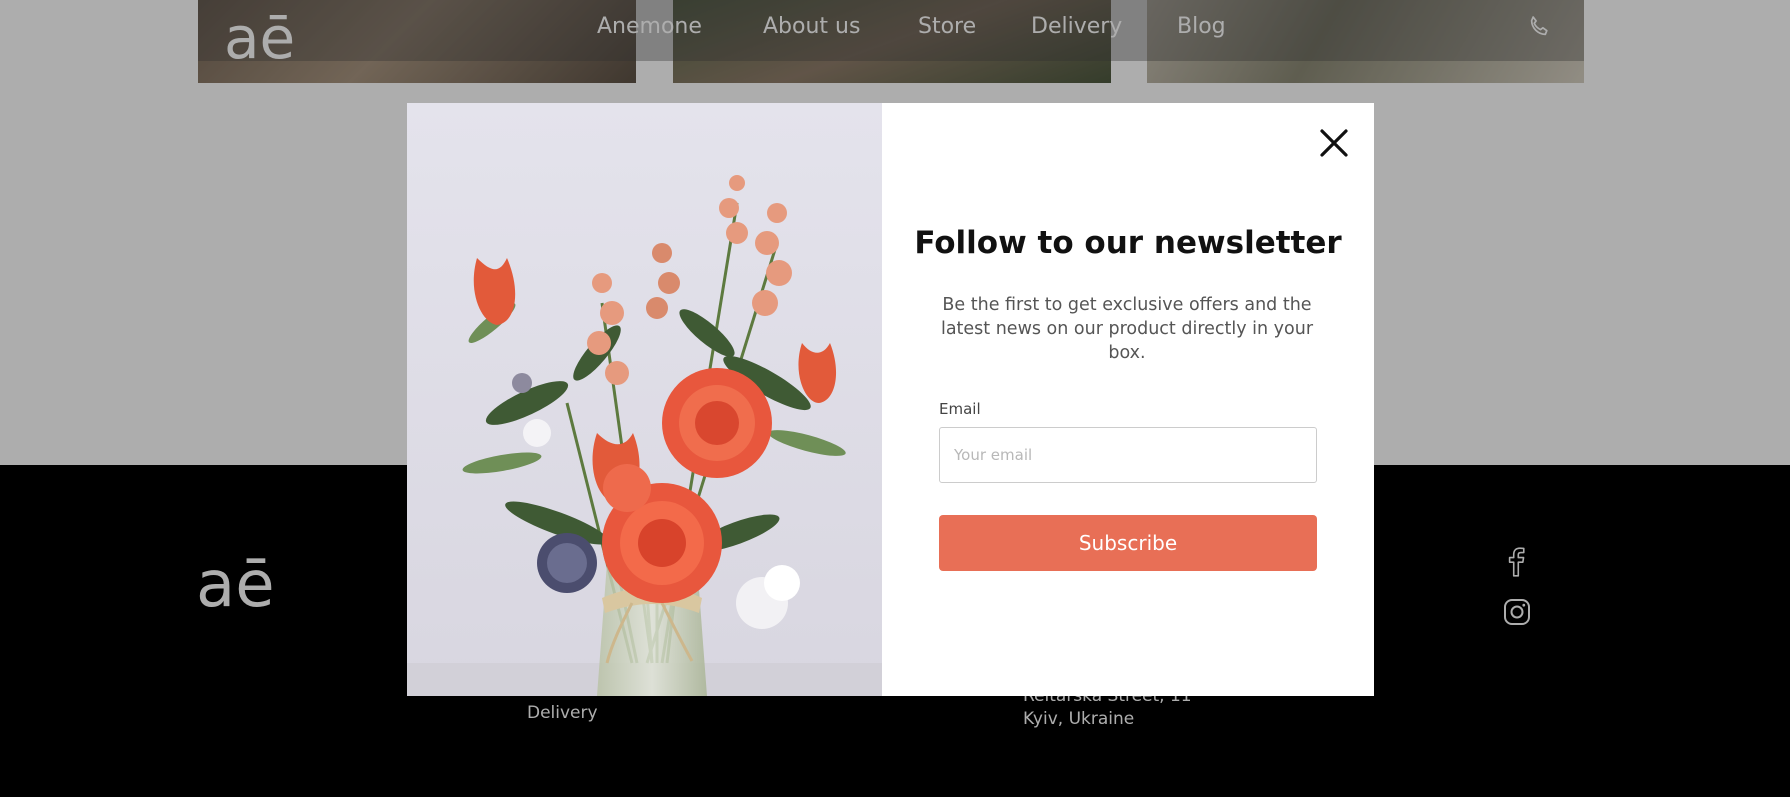  Describe the element at coordinates (1128, 543) in the screenshot. I see `subscribe-button: Subscribe` at that location.